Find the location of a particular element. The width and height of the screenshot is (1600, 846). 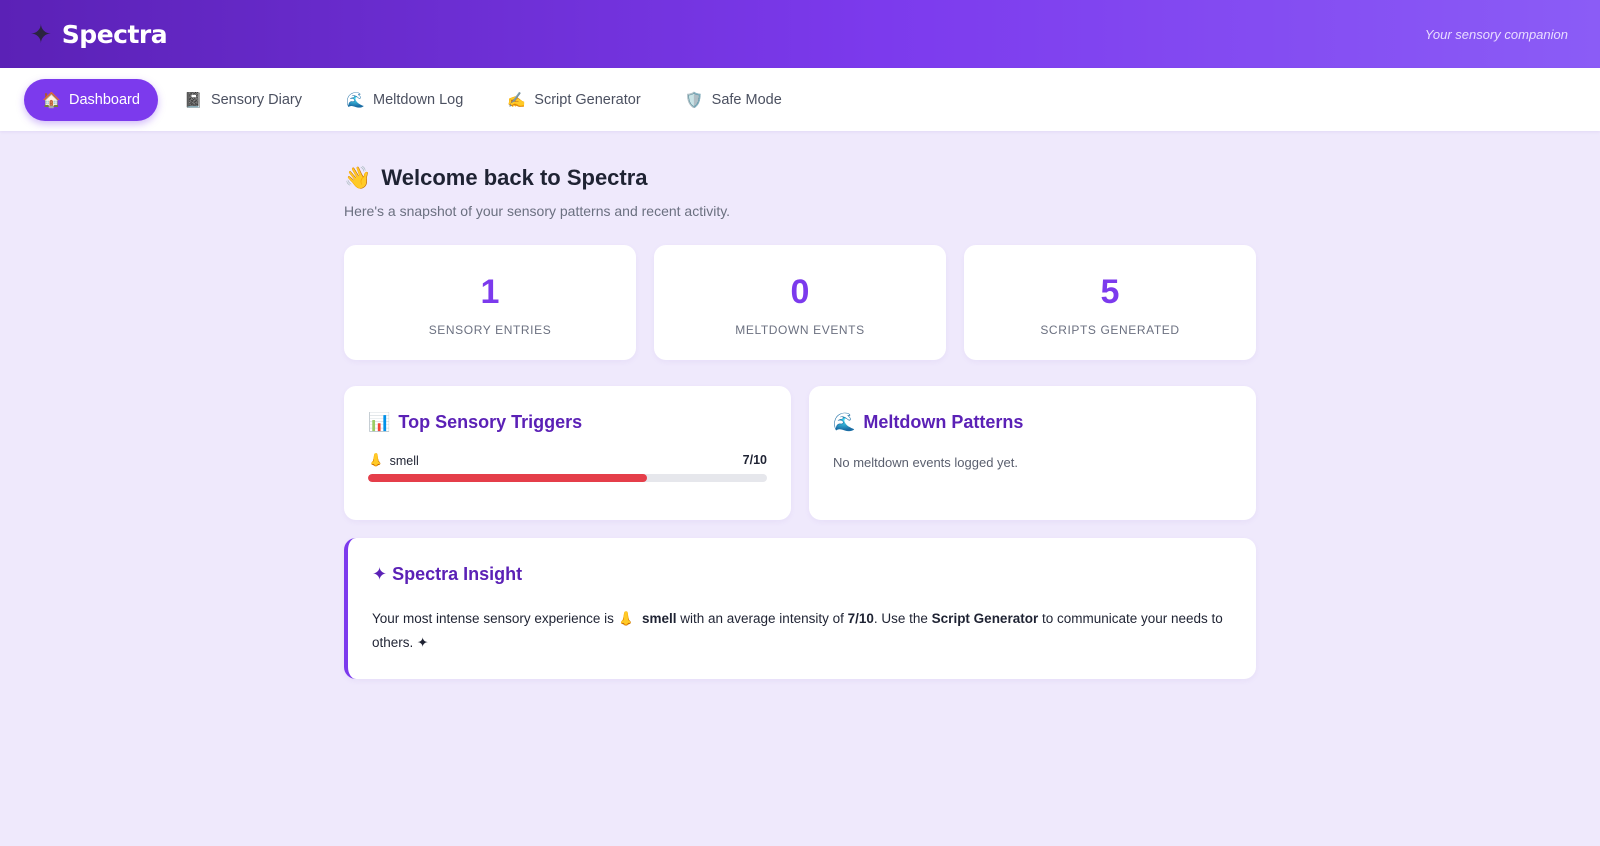

stat-value: 0 is located at coordinates (800, 291).